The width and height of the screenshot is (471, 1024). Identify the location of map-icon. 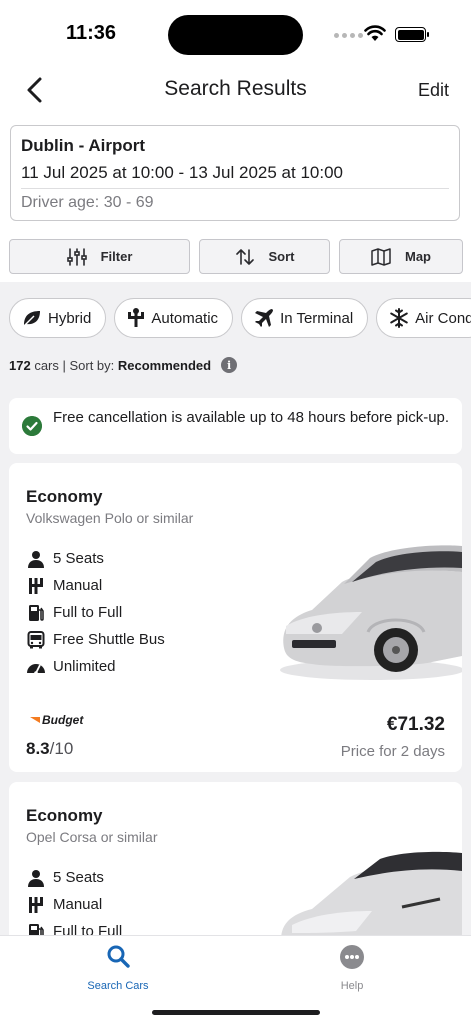
(381, 256).